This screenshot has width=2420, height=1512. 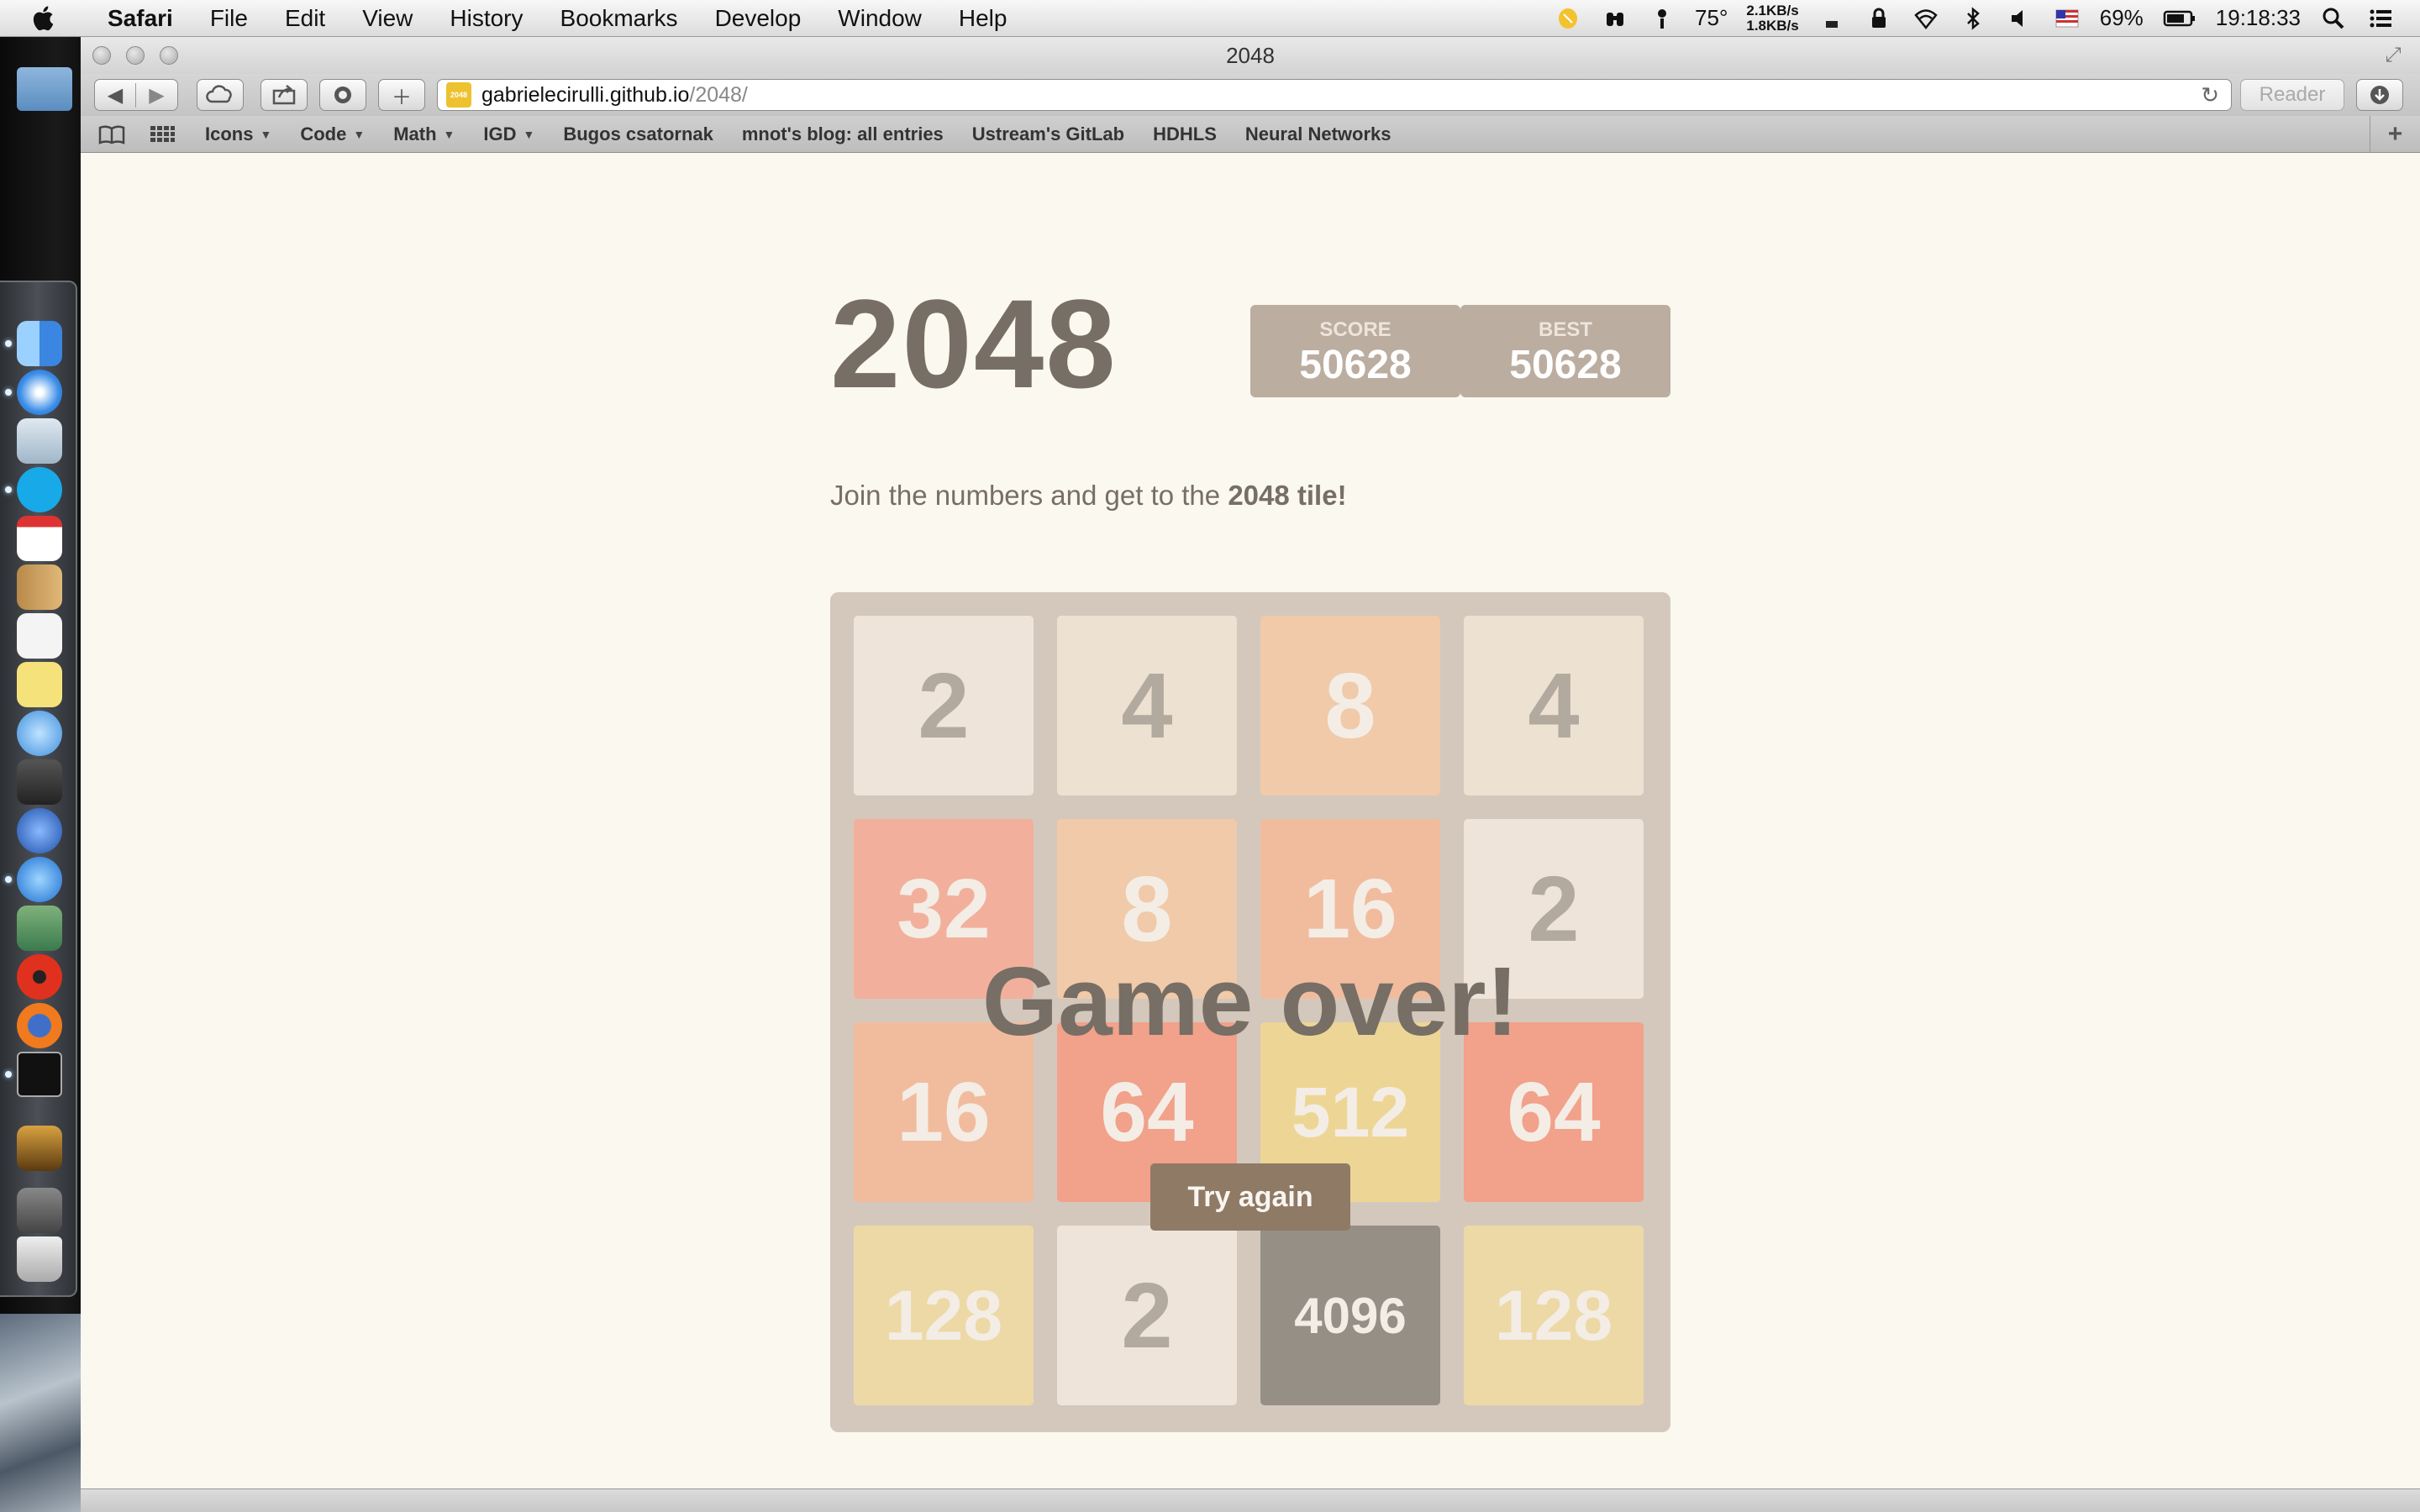 I want to click on menu-view: View, so click(x=387, y=18).